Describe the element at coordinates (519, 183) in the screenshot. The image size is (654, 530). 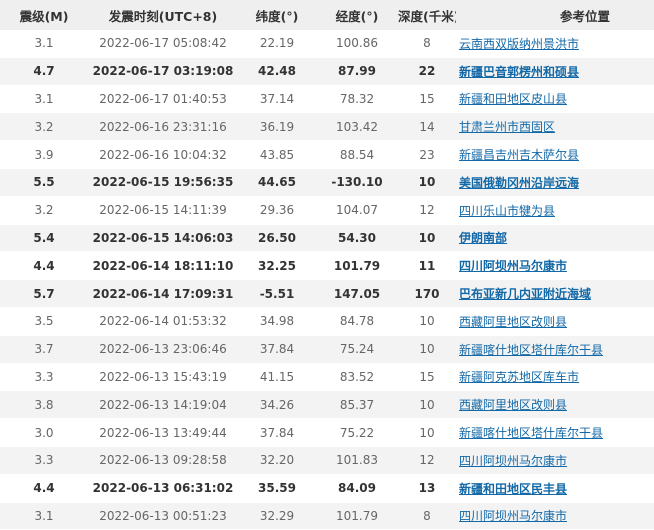
I see `location-link: 美国俄勒冈州沿岸远海` at that location.